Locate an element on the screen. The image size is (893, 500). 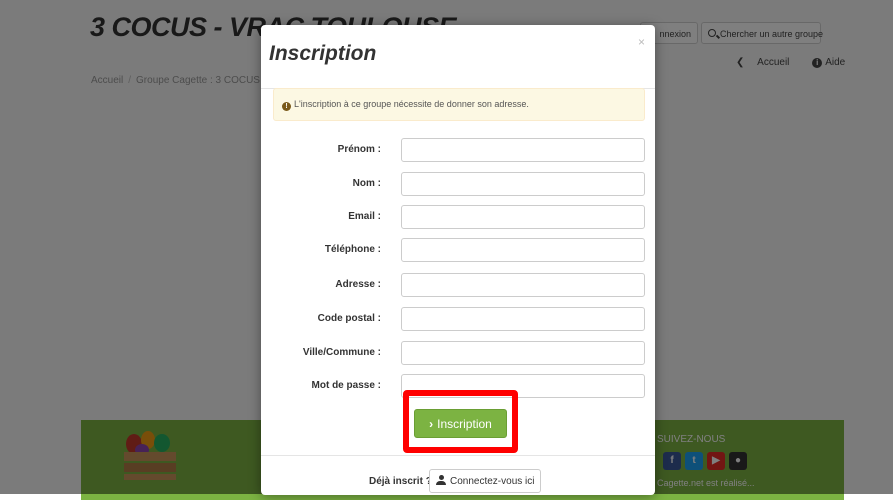
form-row-postal-code: Code postal : is located at coordinates (458, 319).